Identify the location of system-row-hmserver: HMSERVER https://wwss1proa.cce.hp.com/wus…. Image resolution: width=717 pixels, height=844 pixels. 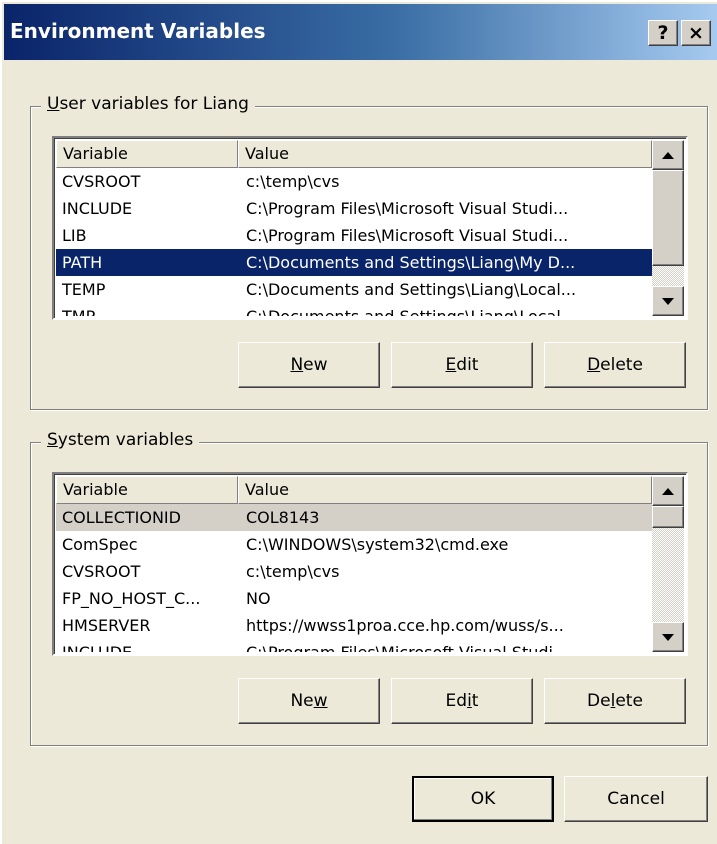
(354, 625).